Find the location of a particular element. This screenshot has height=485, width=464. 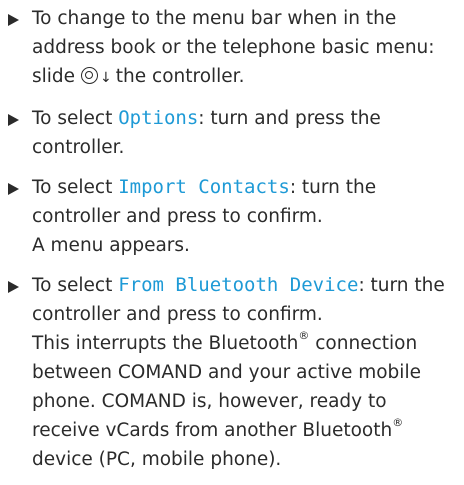

step-3-intro: To select is located at coordinates (75, 187).